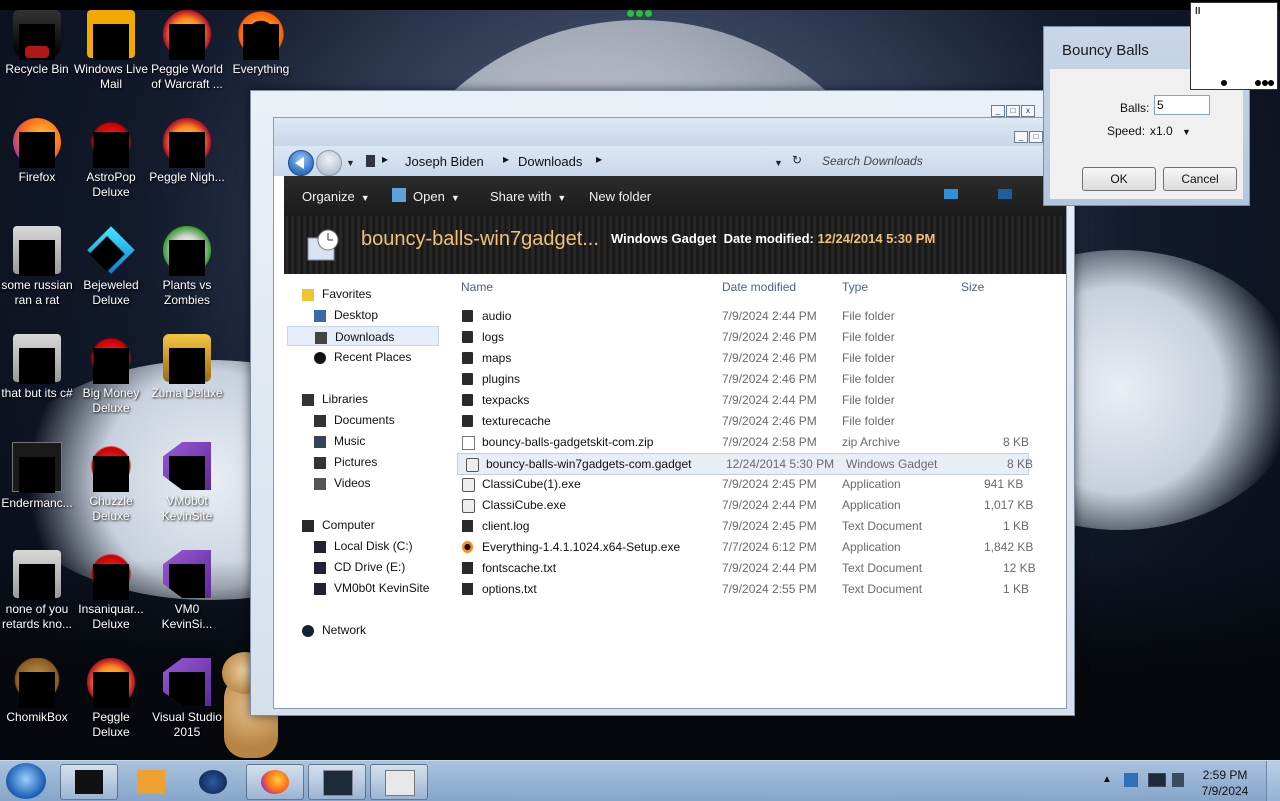 This screenshot has height=801, width=1280. I want to click on taskbar-clock: 2:59 PM 7/9/2024, so click(1225, 783).